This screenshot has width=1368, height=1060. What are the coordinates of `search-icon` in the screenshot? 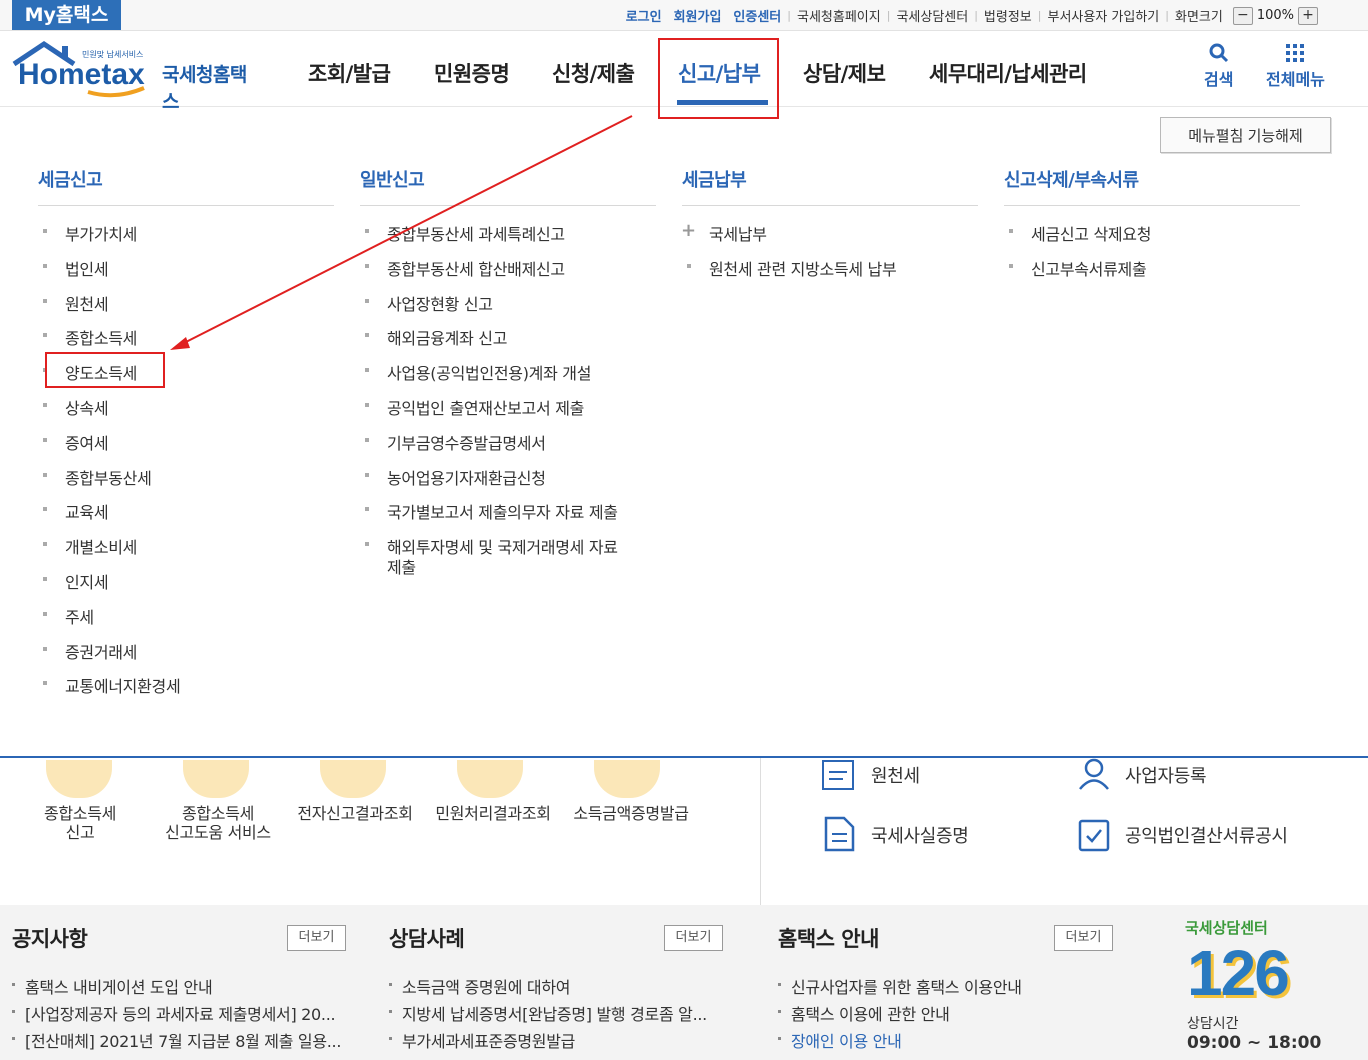 It's located at (1218, 53).